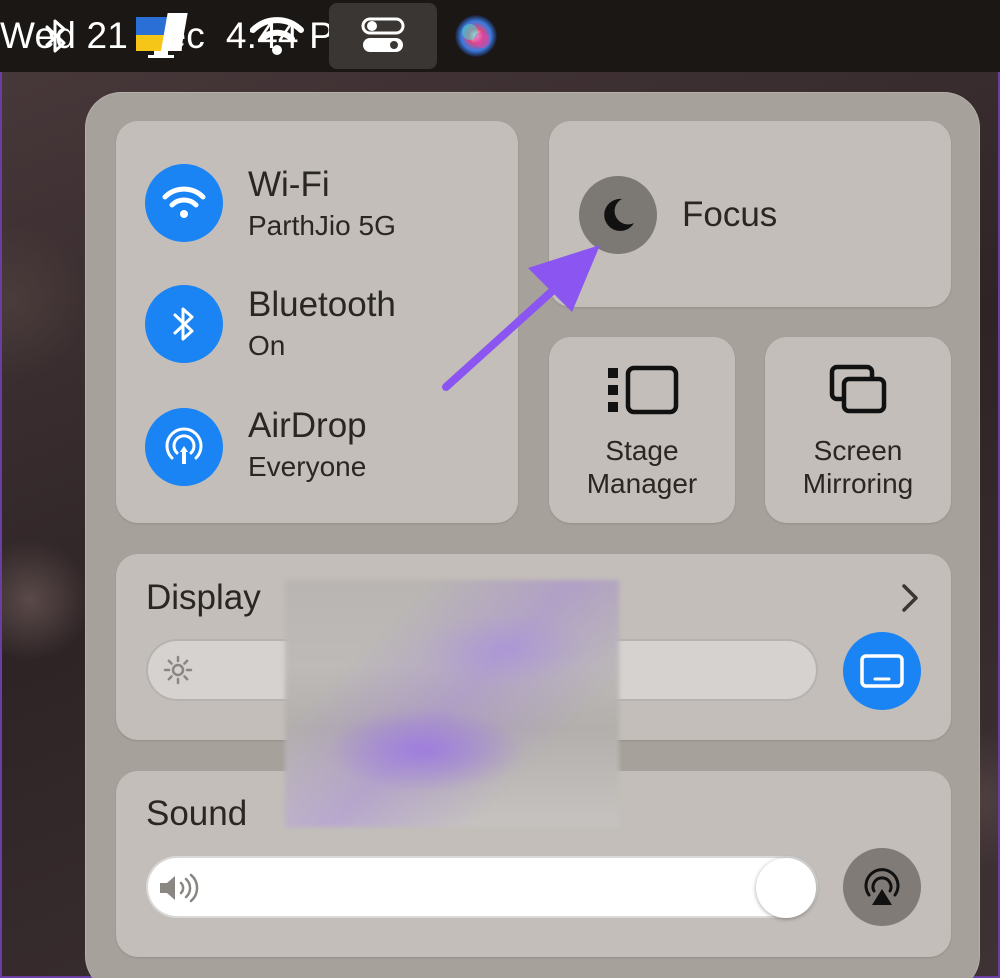 The width and height of the screenshot is (1000, 978). Describe the element at coordinates (858, 450) in the screenshot. I see `screen-mirroring-label-line1: Screen` at that location.